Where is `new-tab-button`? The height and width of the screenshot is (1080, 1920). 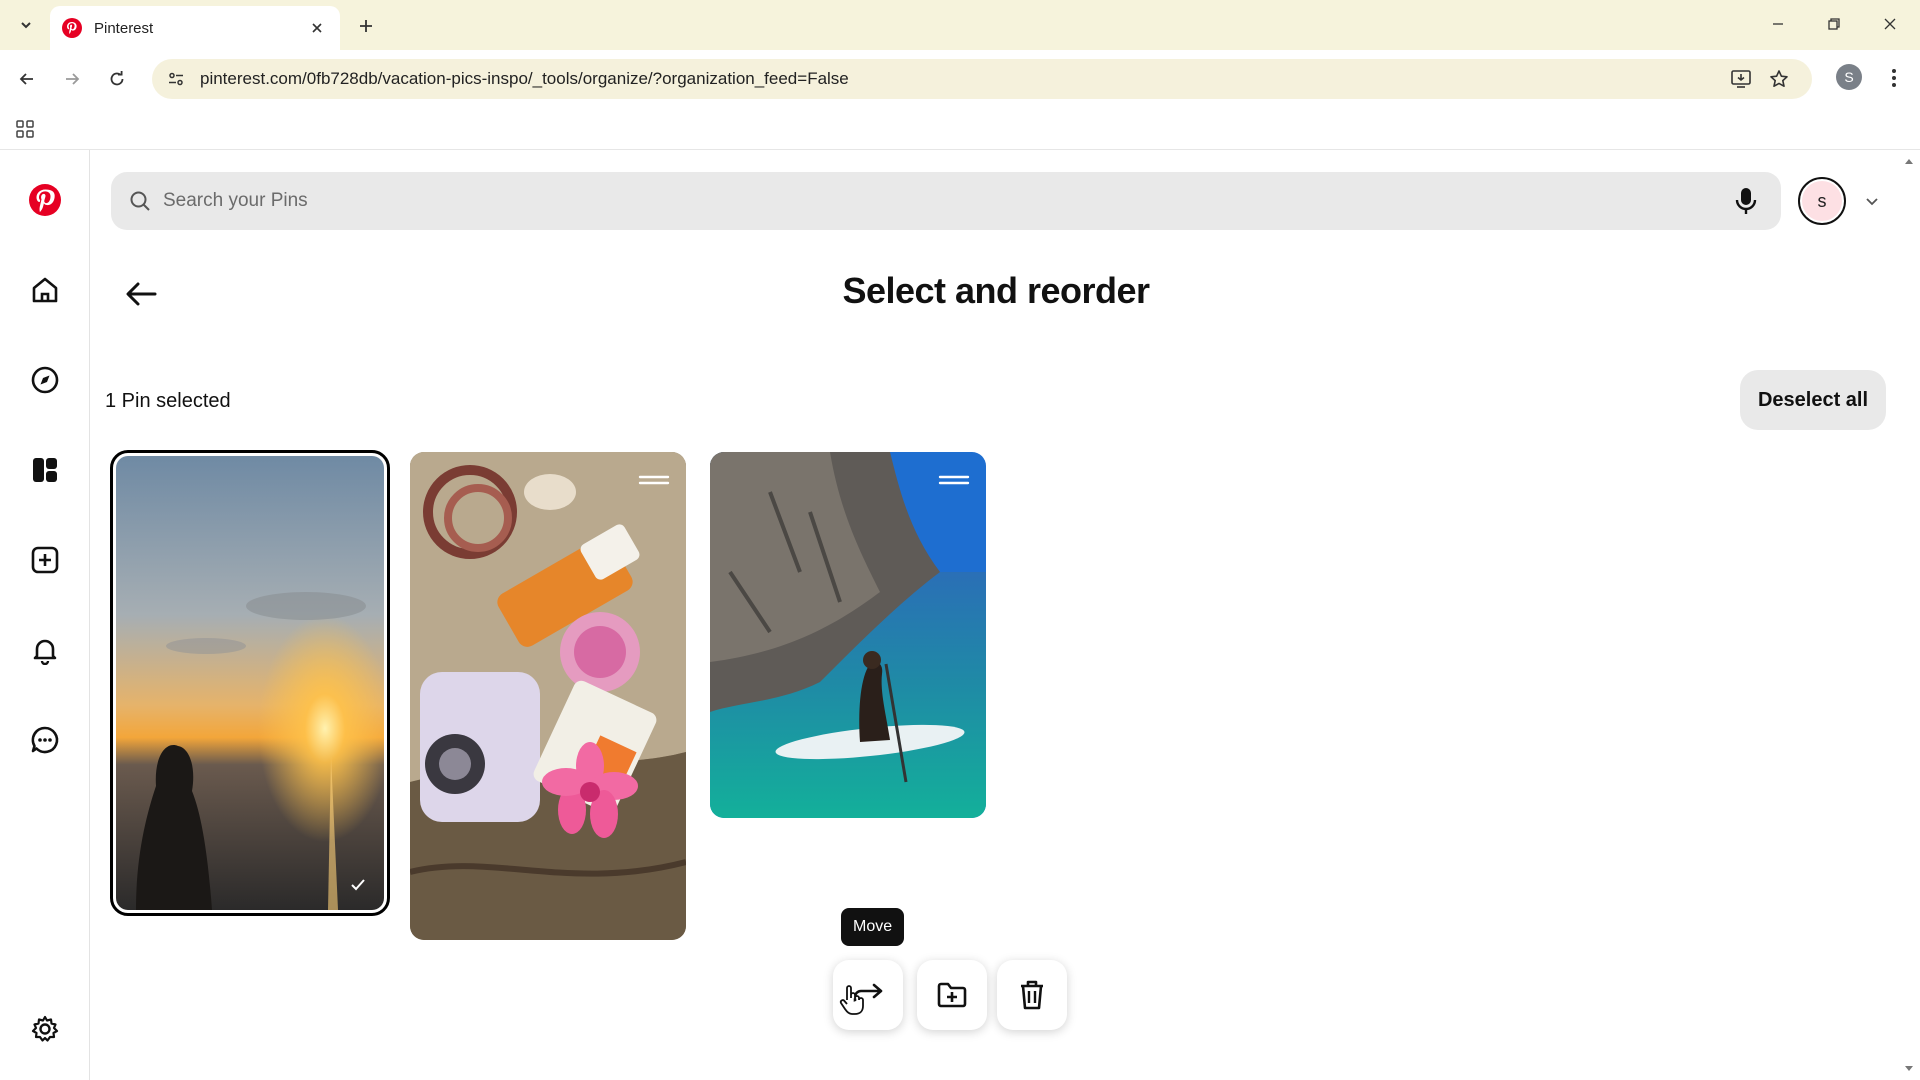
new-tab-button is located at coordinates (366, 26).